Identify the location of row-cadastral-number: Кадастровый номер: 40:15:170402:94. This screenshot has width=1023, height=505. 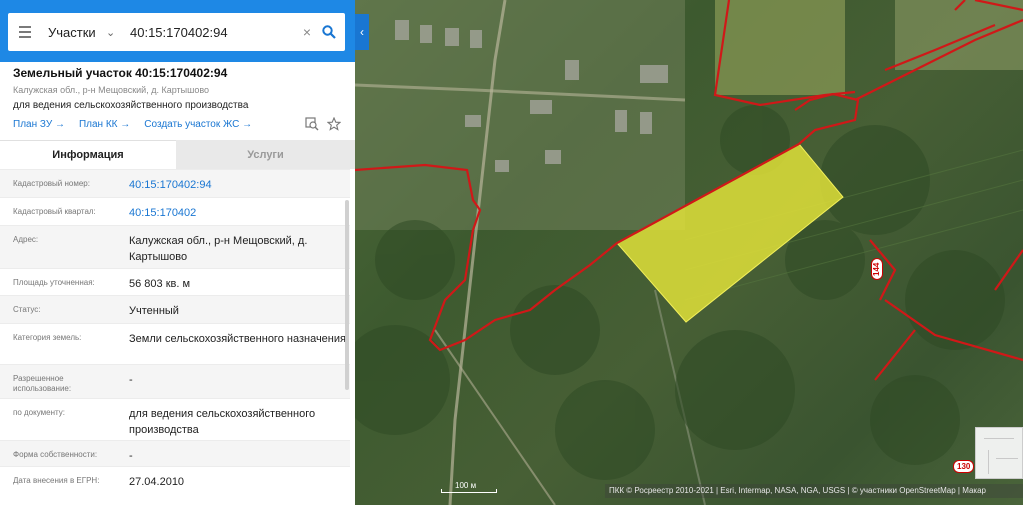
(175, 183).